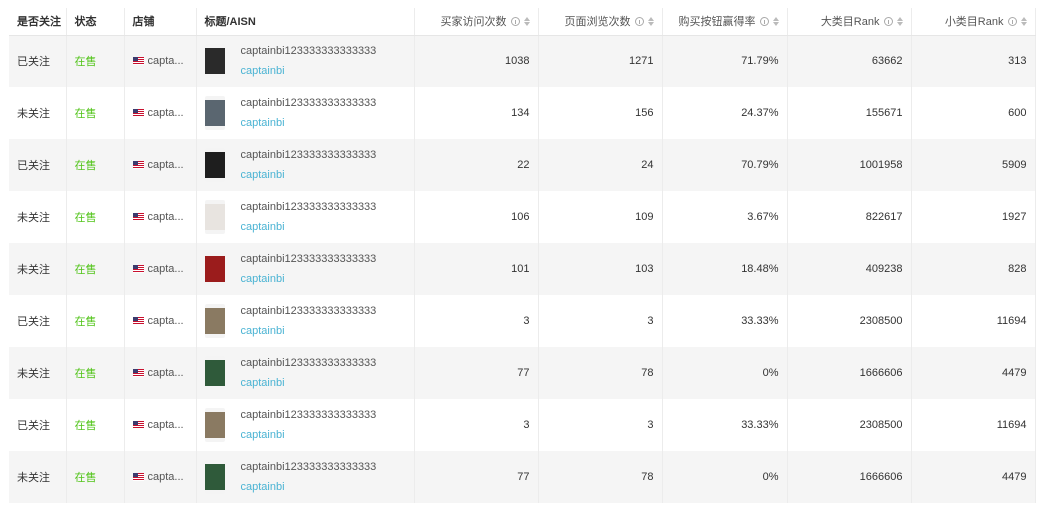  What do you see at coordinates (95, 22) in the screenshot?
I see `col-header-status: 状态` at bounding box center [95, 22].